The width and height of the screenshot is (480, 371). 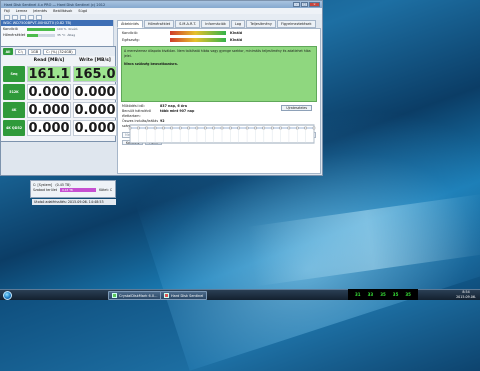 What do you see at coordinates (131, 39) in the screenshot?
I see `health-status-label: Egészség:` at bounding box center [131, 39].